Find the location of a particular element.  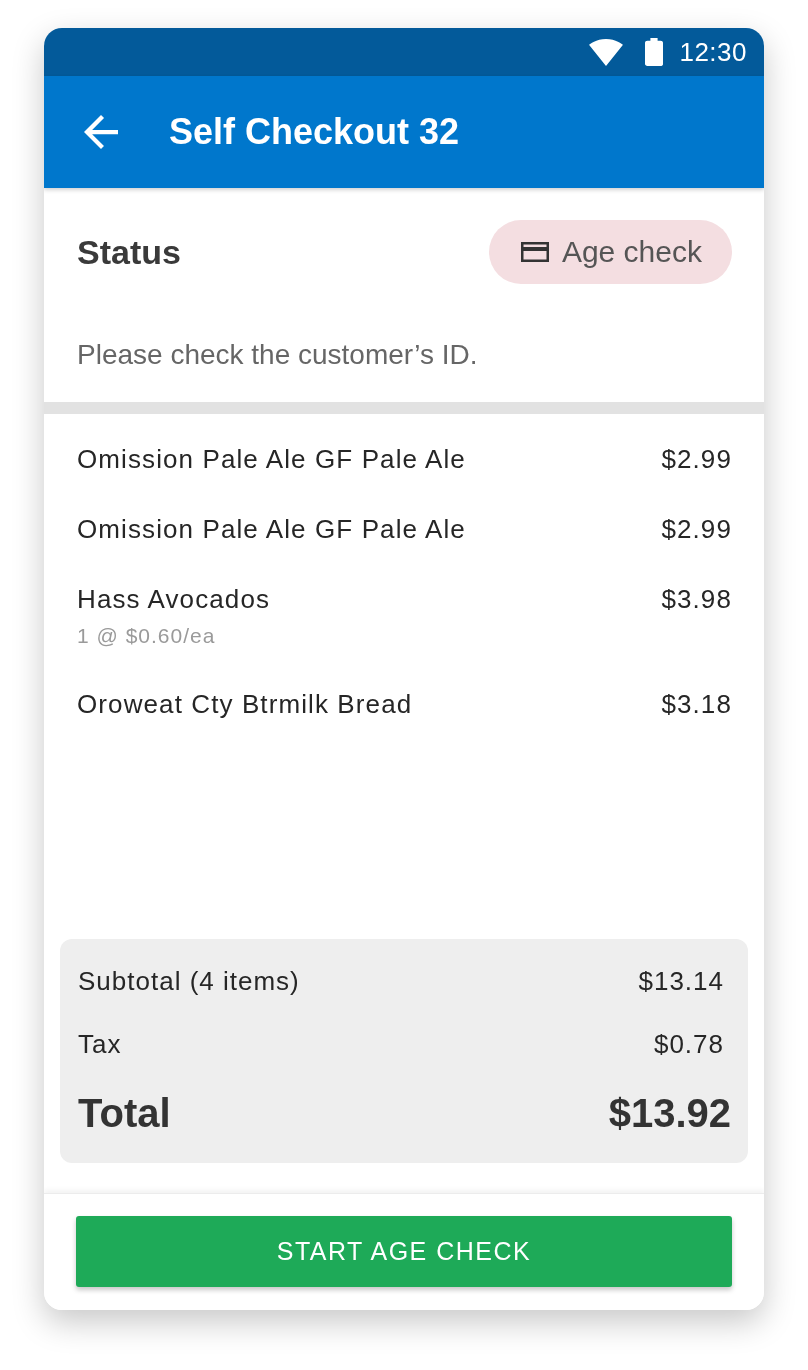

status-message: Please check the customer’s ID. is located at coordinates (278, 355).